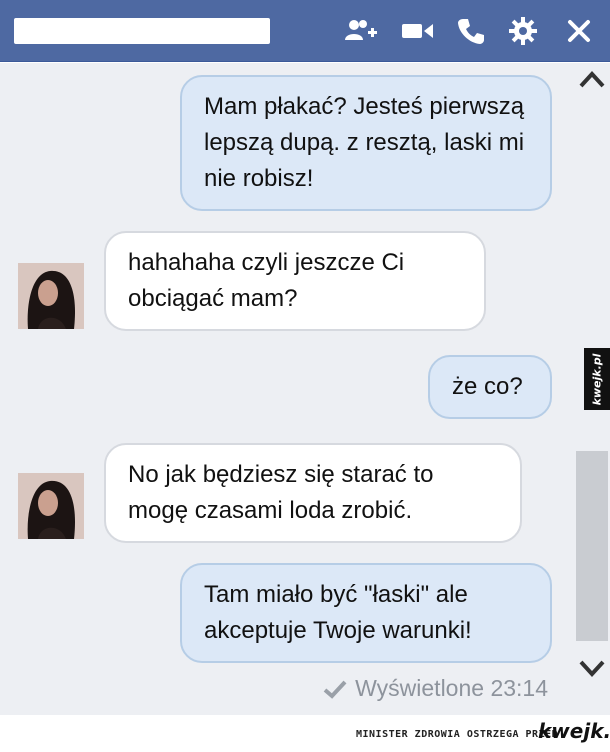 This screenshot has height=752, width=610. I want to click on message-incoming: hahahaha czyli jeszcze Ci obciągać mam?, so click(295, 281).